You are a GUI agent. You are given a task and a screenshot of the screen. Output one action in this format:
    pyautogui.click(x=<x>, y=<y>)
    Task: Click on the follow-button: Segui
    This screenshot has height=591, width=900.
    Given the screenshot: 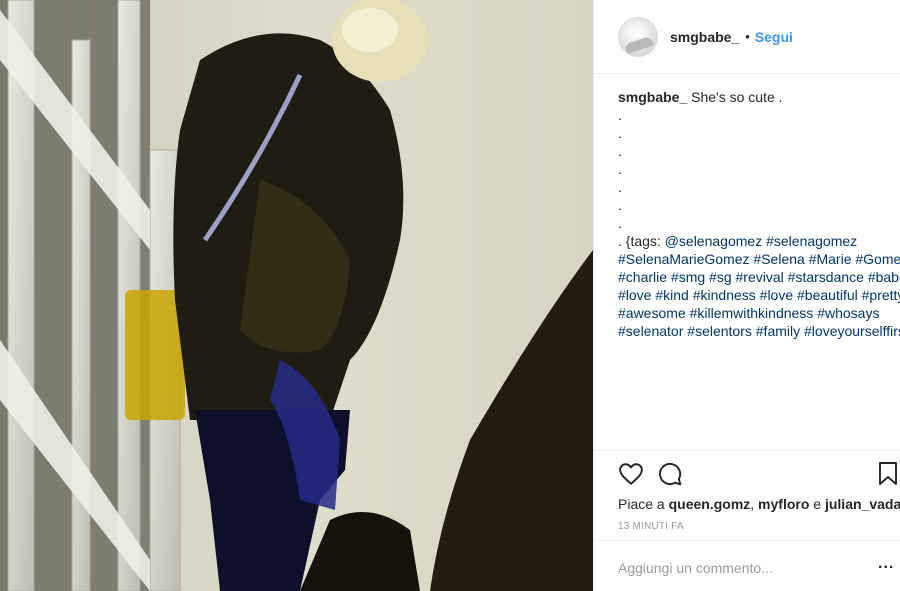 What is the action you would take?
    pyautogui.click(x=774, y=37)
    